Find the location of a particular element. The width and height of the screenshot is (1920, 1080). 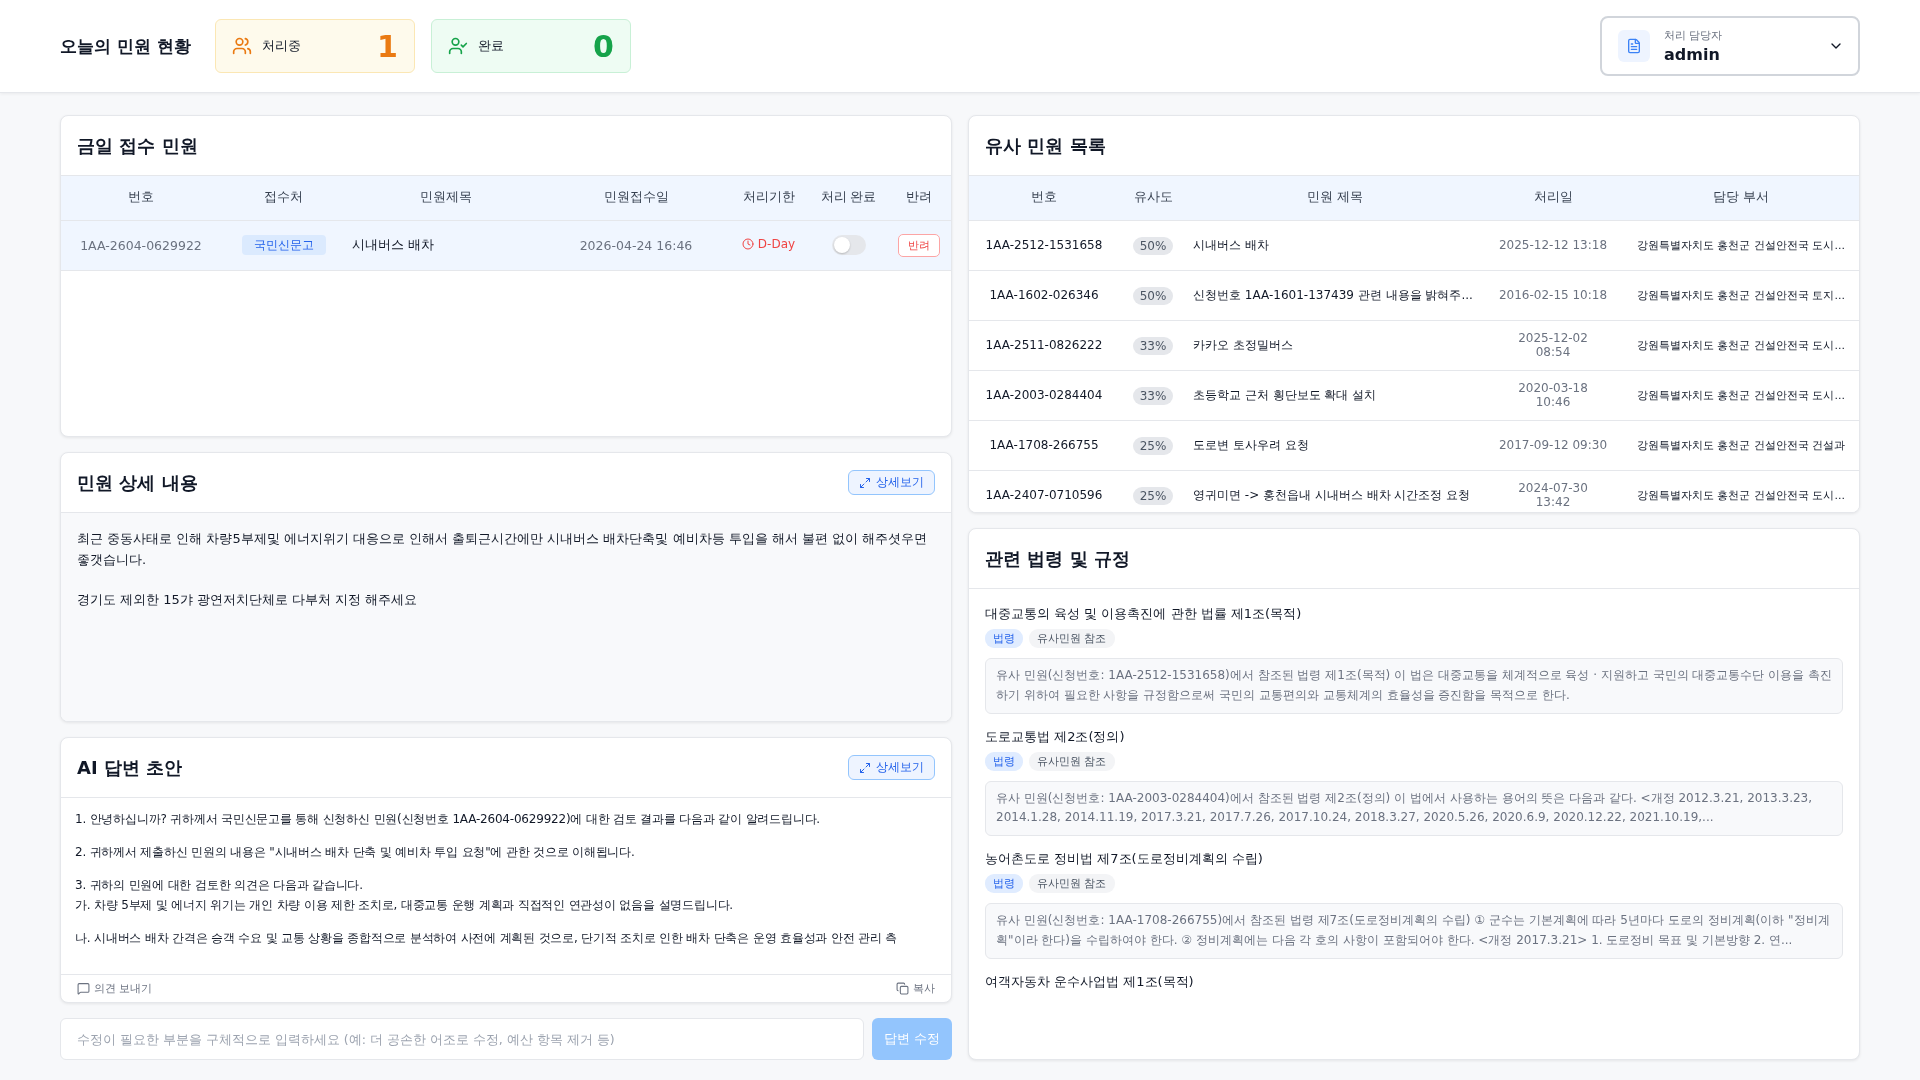

table-cell: 영귀미면 -> 홍천읍내 시내버스 배차 시간조정 요청 is located at coordinates (1332, 494).